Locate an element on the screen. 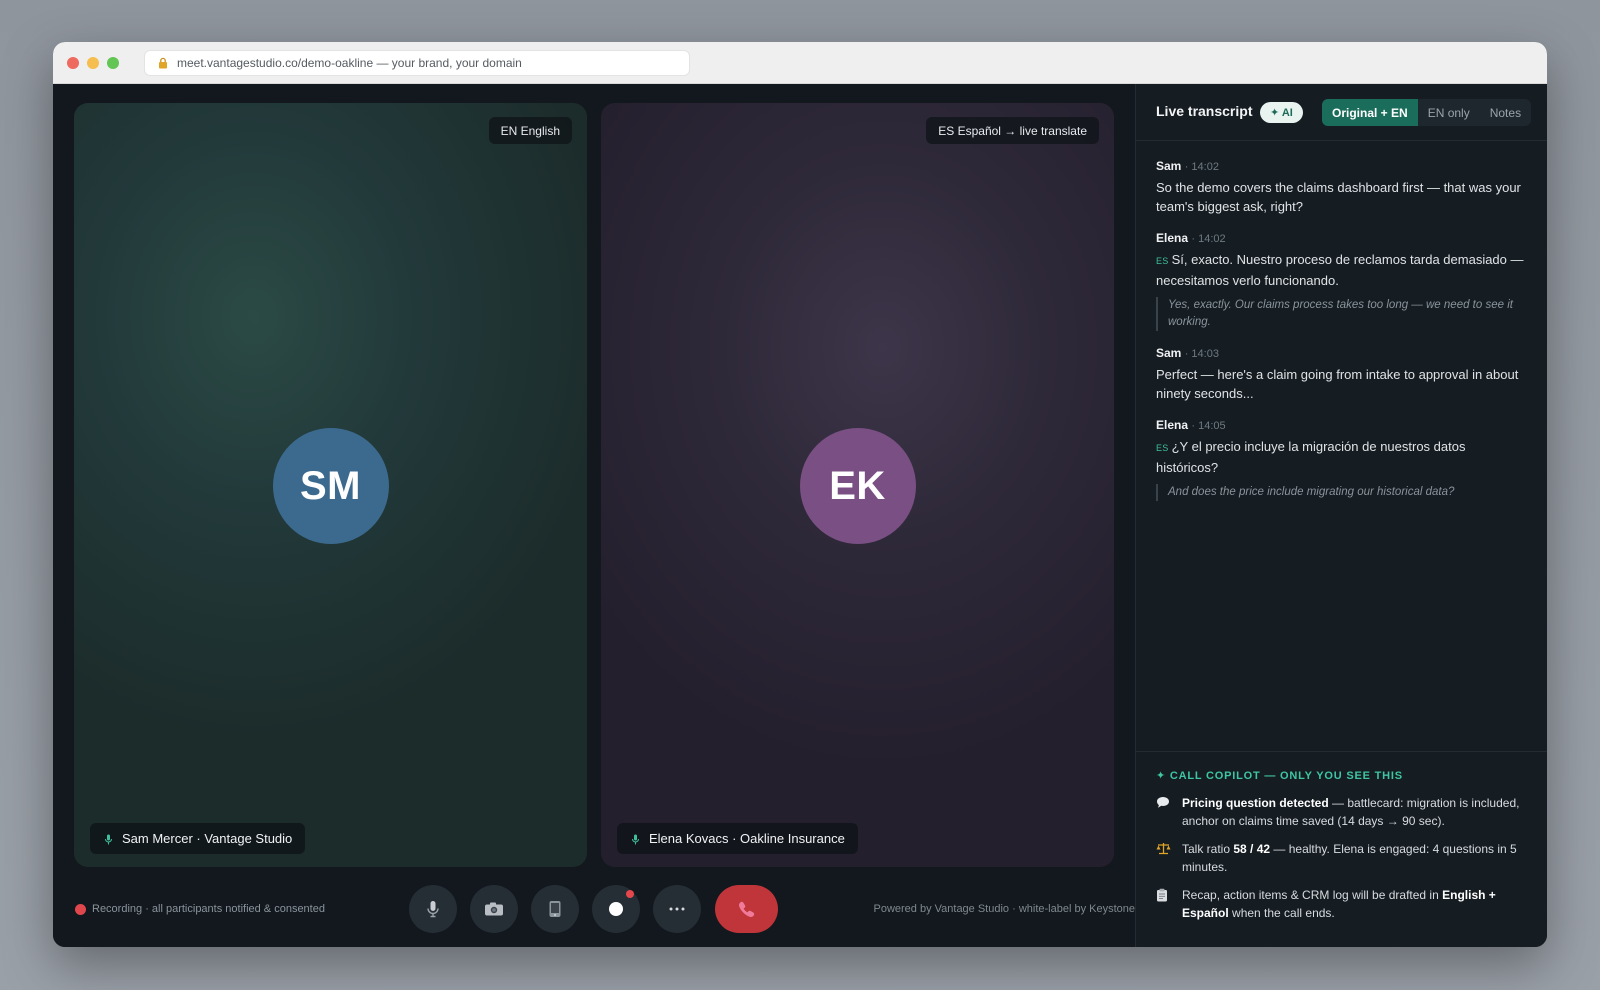 The height and width of the screenshot is (990, 1600). lock-icon is located at coordinates (163, 63).